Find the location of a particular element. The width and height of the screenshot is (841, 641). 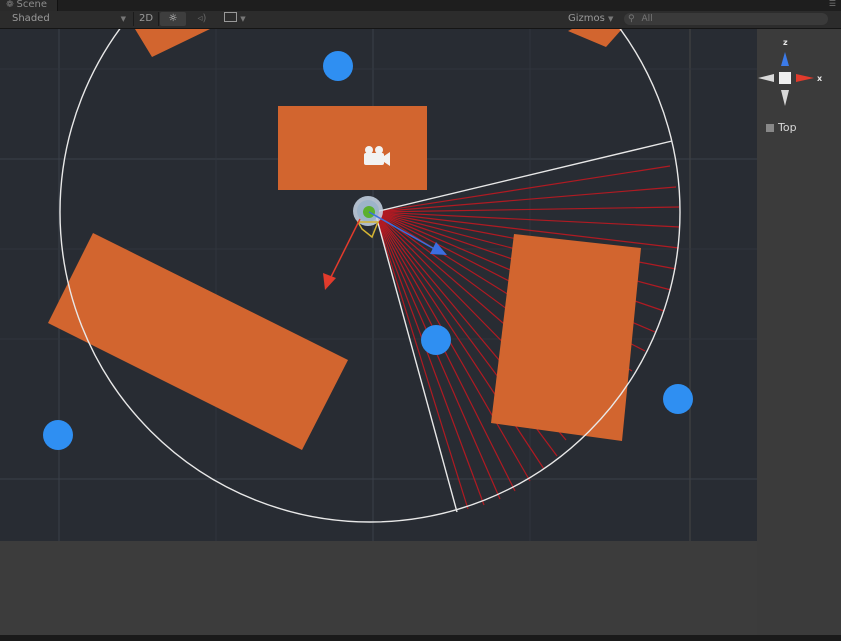

obstacle-center is located at coordinates (352, 148).